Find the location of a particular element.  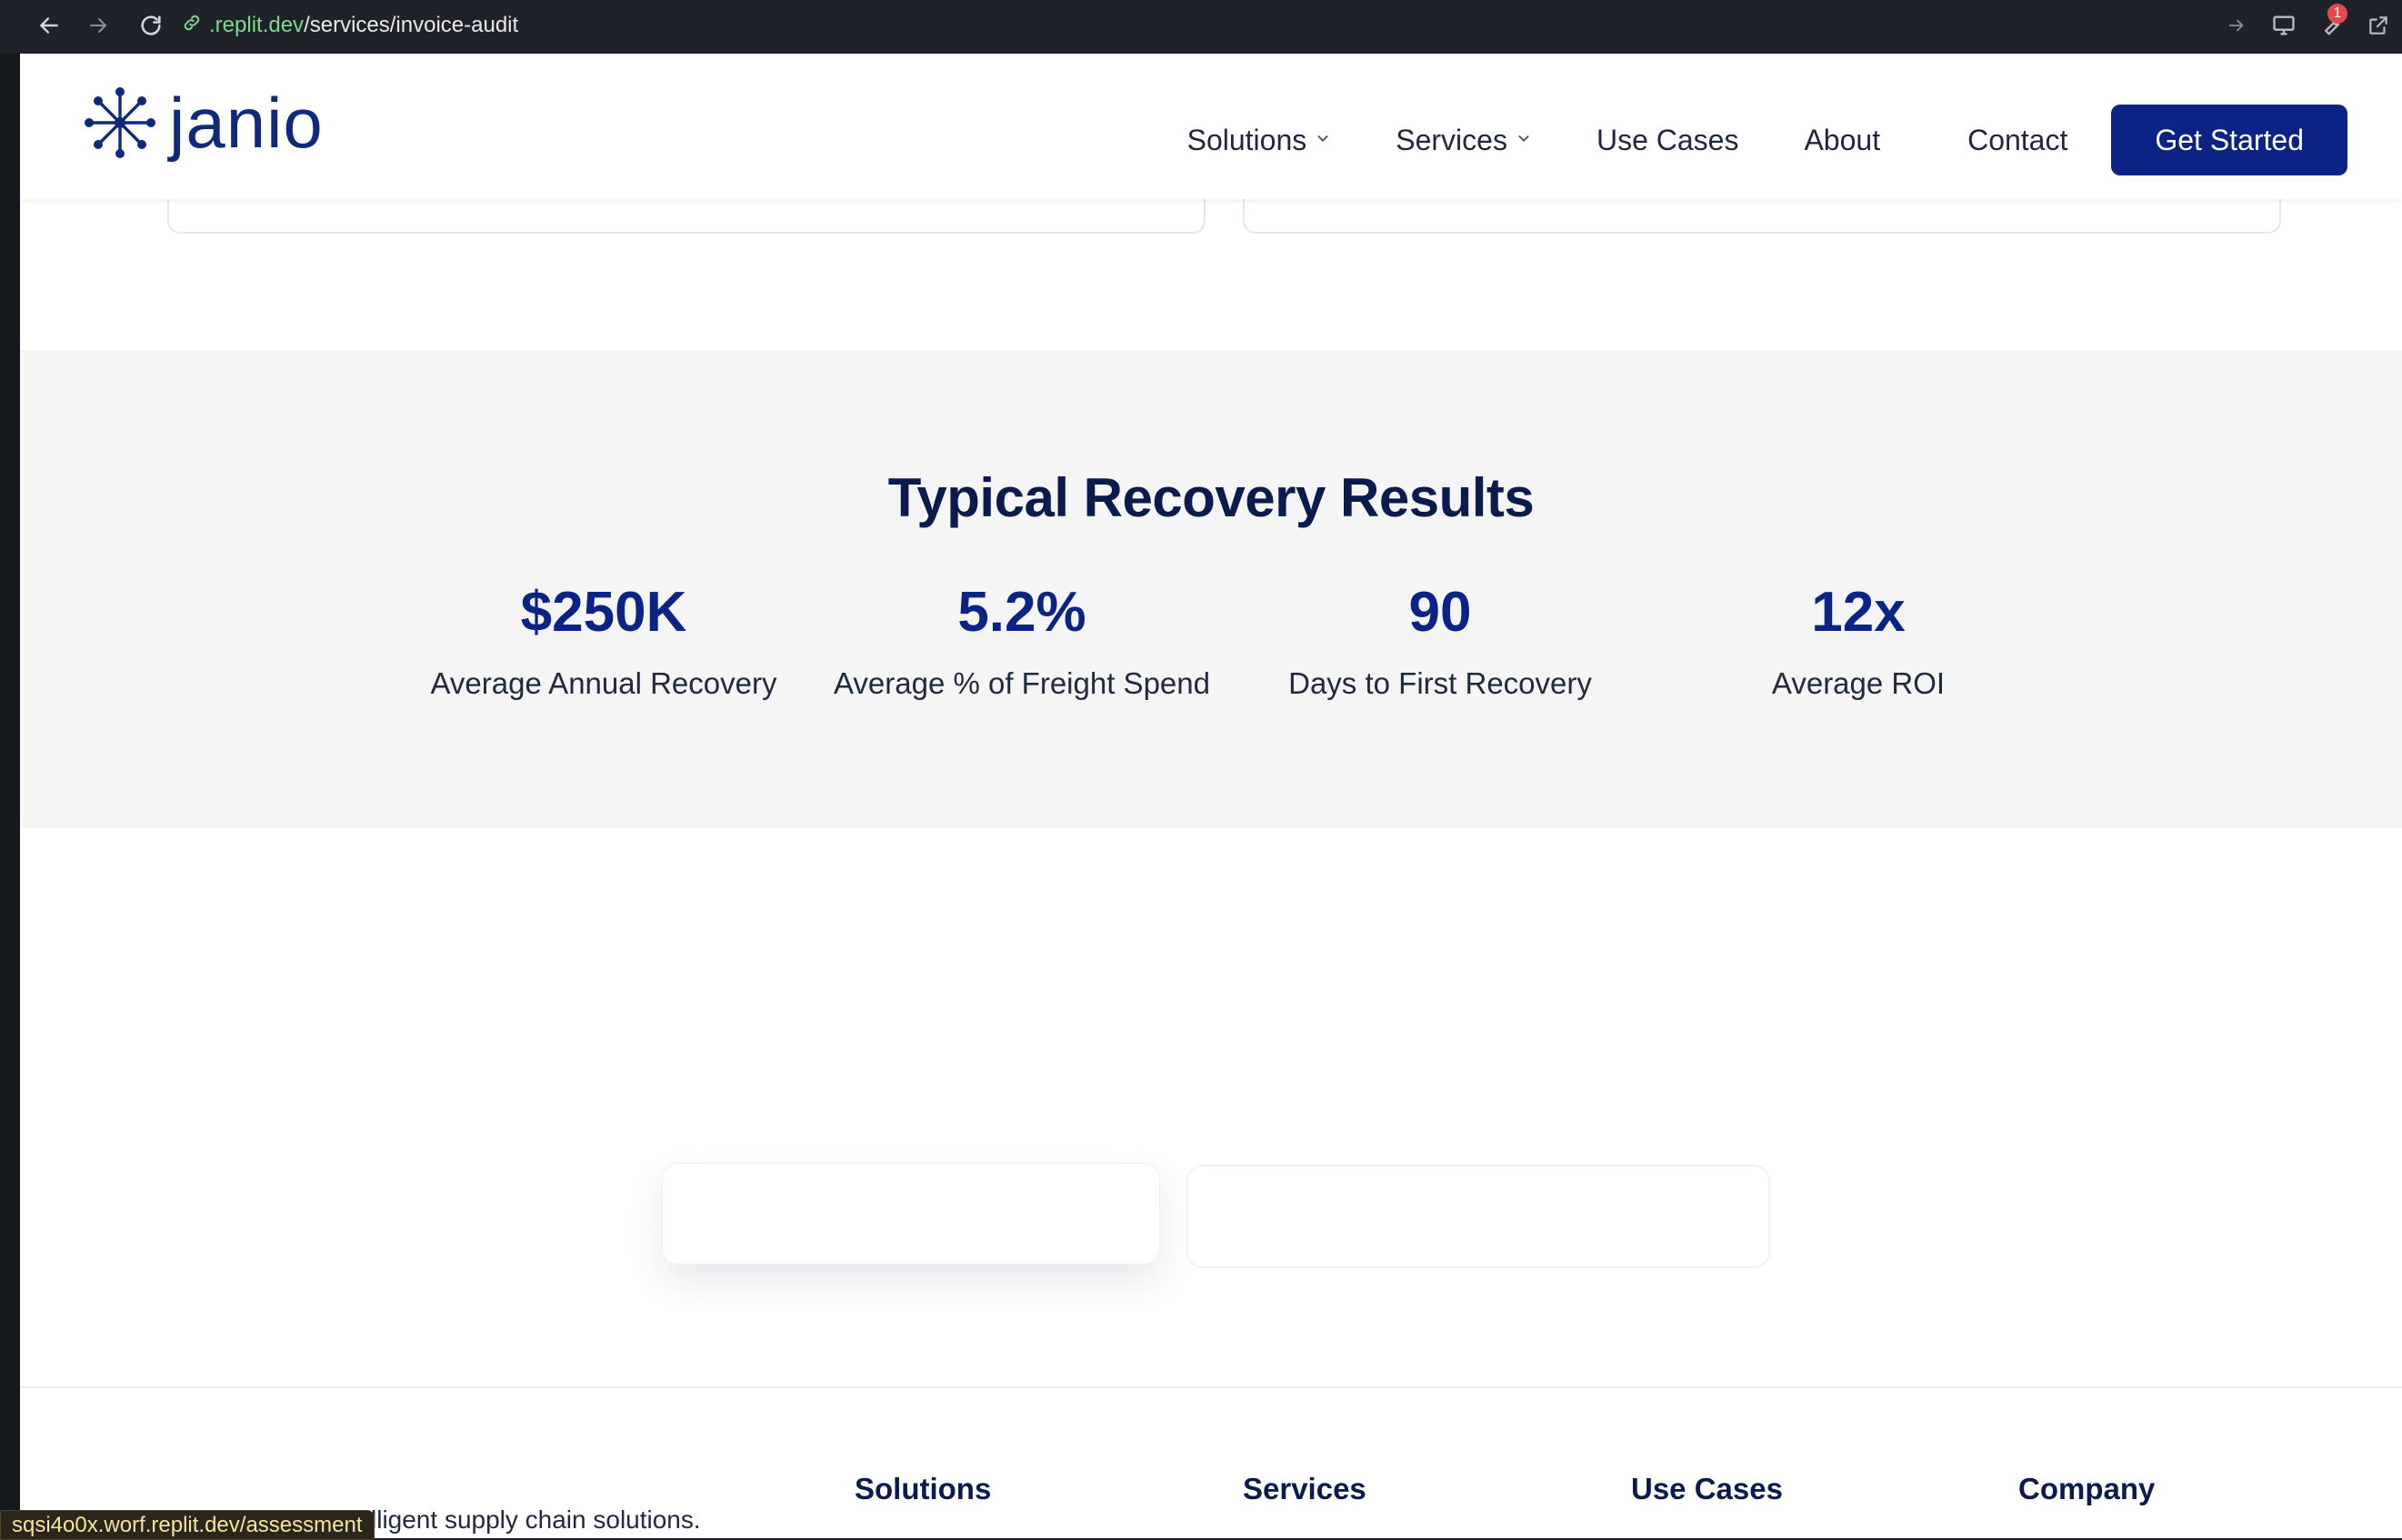

tools-icon: 1 is located at coordinates (2331, 24).